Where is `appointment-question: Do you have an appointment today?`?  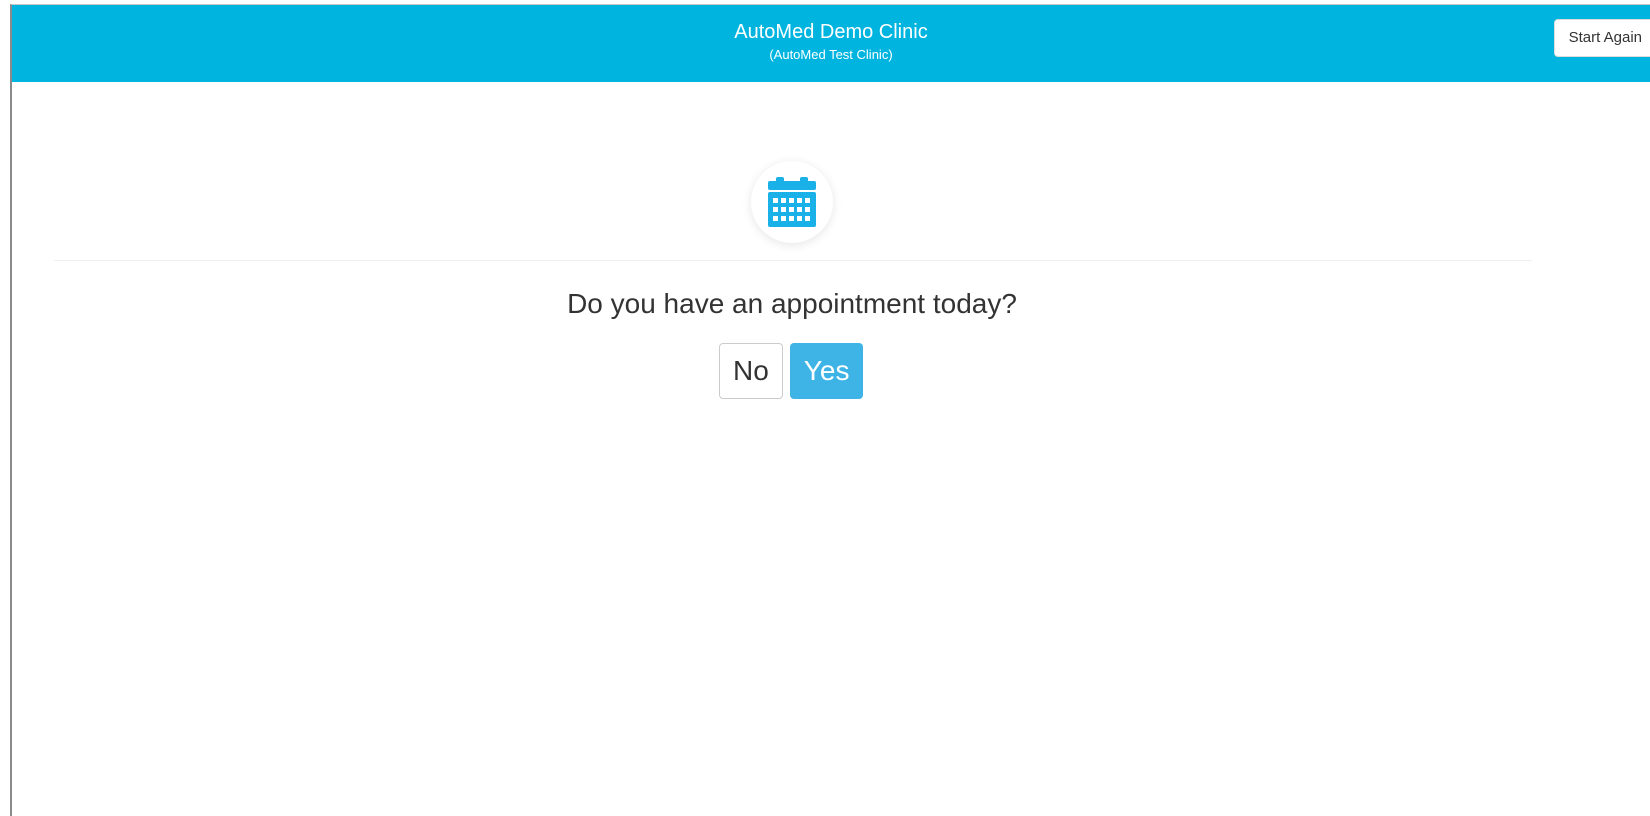
appointment-question: Do you have an appointment today? is located at coordinates (792, 303).